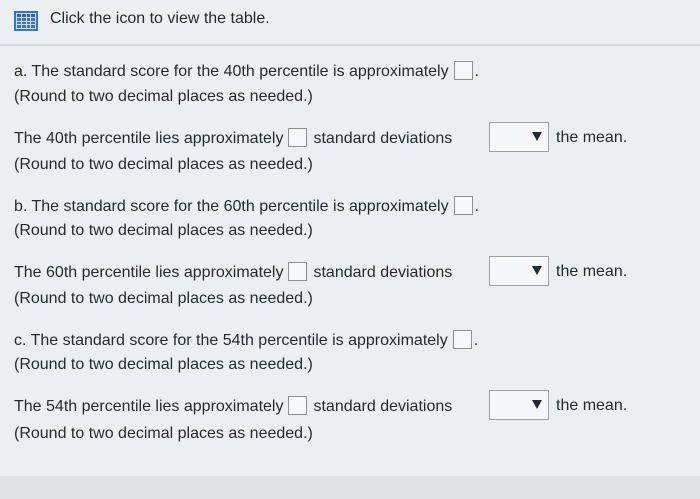 The width and height of the screenshot is (700, 499). I want to click on answer-a-sd-input, so click(298, 137).